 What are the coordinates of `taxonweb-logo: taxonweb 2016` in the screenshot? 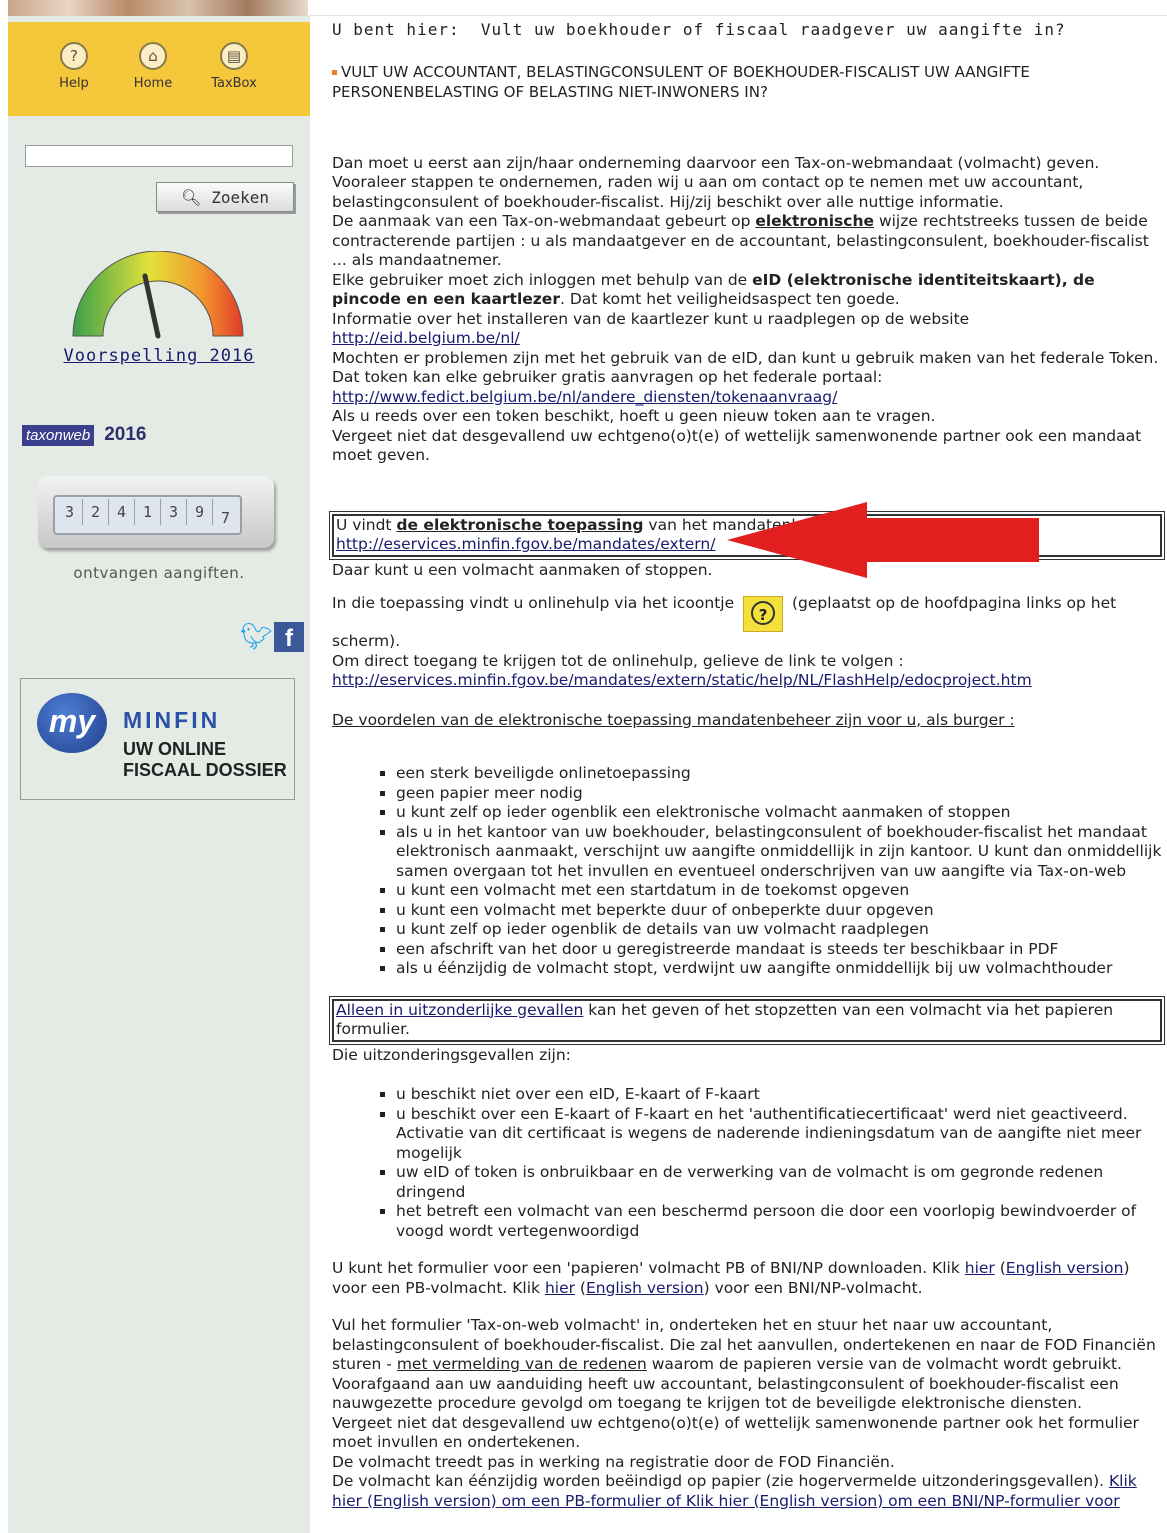 It's located at (84, 435).